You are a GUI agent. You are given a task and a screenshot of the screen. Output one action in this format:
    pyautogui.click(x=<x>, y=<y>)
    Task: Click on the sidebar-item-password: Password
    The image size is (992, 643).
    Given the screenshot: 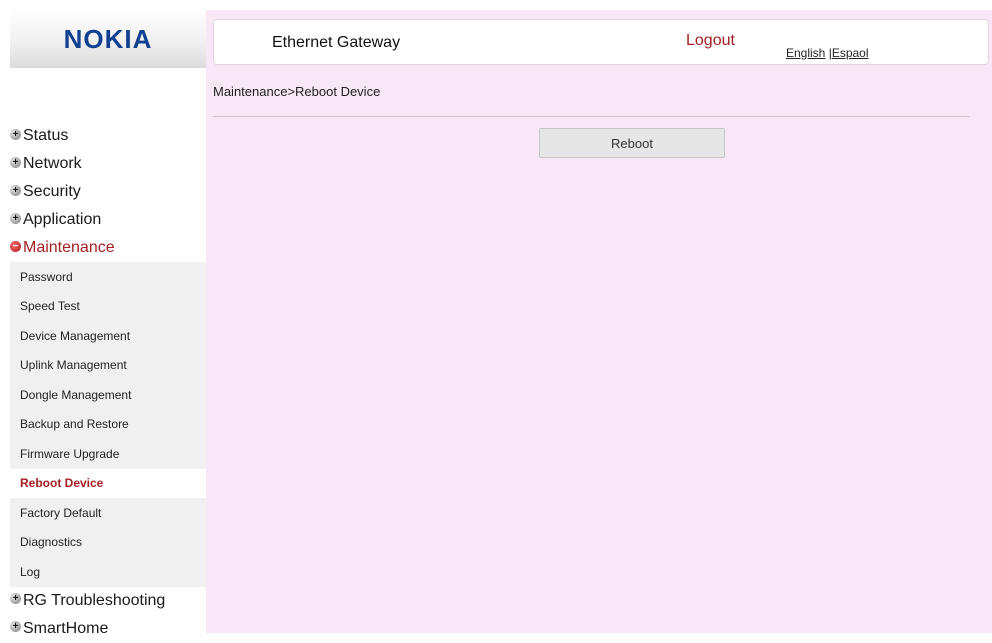 What is the action you would take?
    pyautogui.click(x=108, y=277)
    